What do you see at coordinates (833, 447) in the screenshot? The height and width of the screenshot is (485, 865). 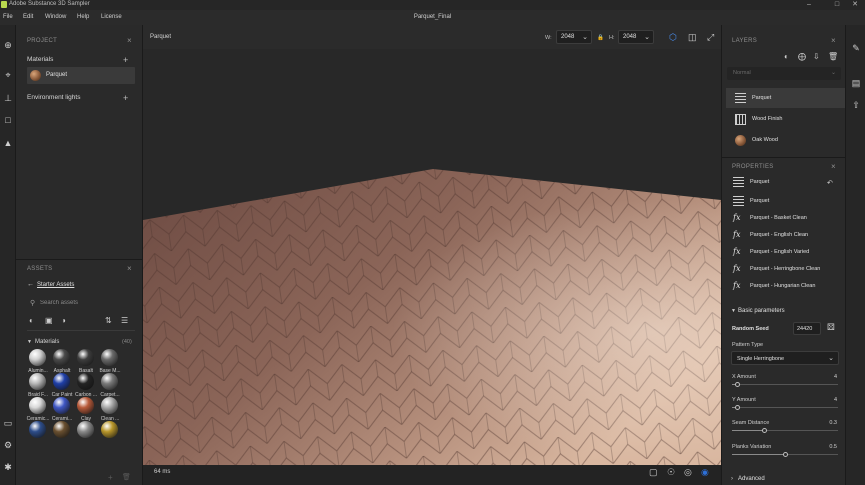 I see `slider-value: 0.5` at bounding box center [833, 447].